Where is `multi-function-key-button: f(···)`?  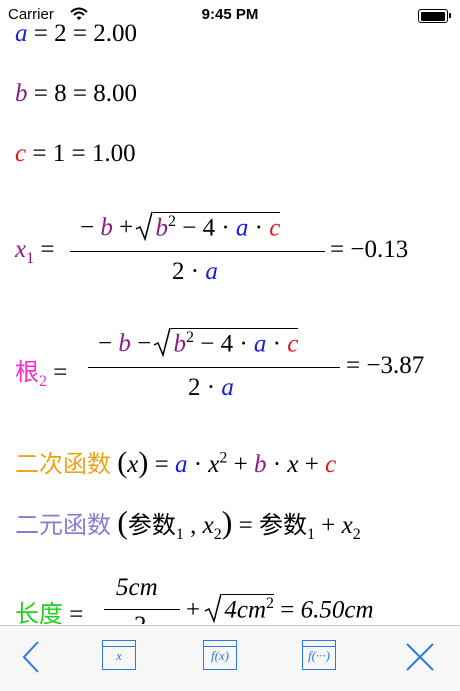
multi-function-key-button: f(···) is located at coordinates (319, 655).